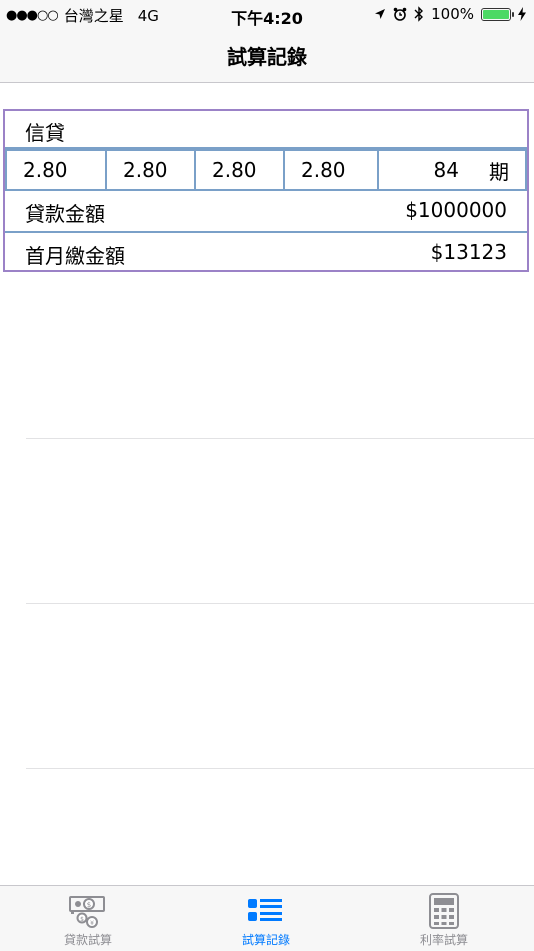  What do you see at coordinates (468, 252) in the screenshot?
I see `first-payment-value: $13123` at bounding box center [468, 252].